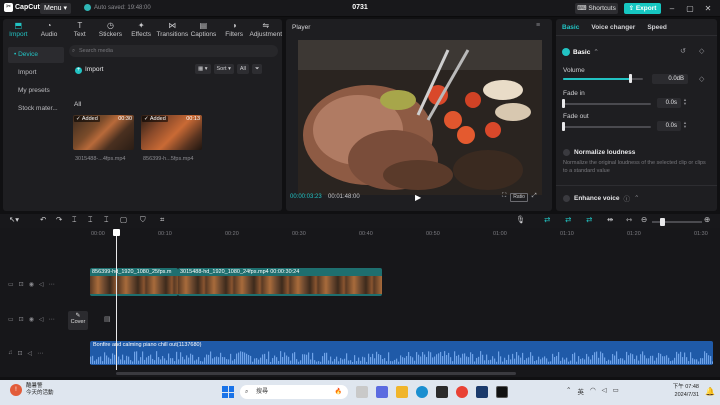  What do you see at coordinates (316, 373) in the screenshot?
I see `timeline-scrollbar` at bounding box center [316, 373].